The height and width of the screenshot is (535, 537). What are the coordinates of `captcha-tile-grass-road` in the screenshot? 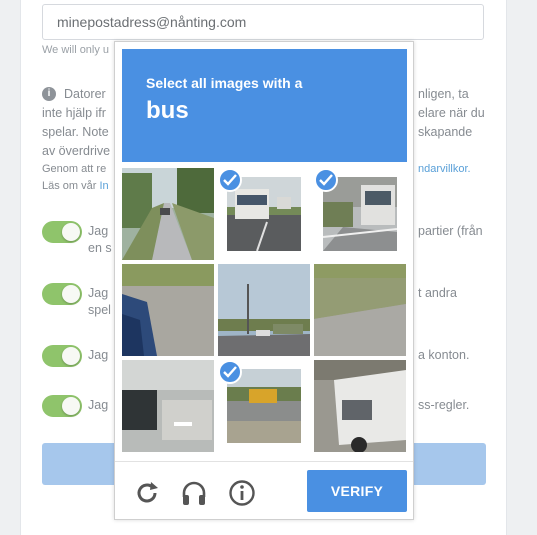 It's located at (360, 310).